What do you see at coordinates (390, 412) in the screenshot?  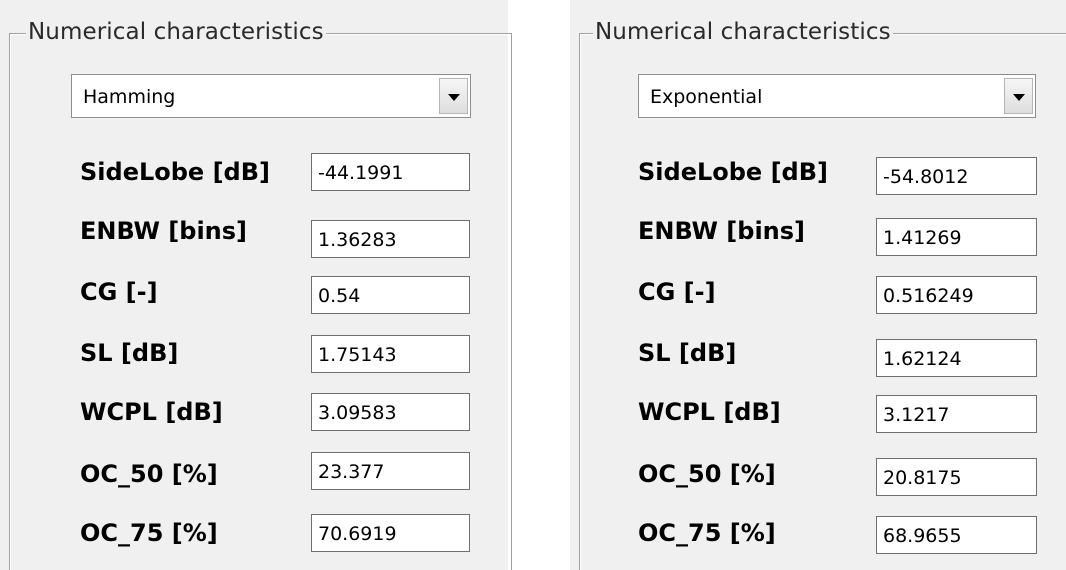 I see `wcpl-field: 3.09583` at bounding box center [390, 412].